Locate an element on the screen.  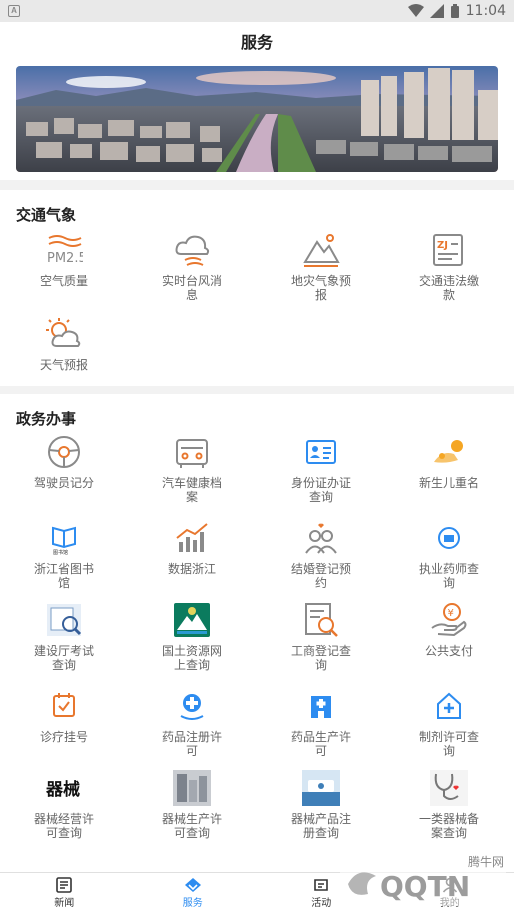
service-medical-registration: 诊疗挂号 is located at coordinates (64, 715).